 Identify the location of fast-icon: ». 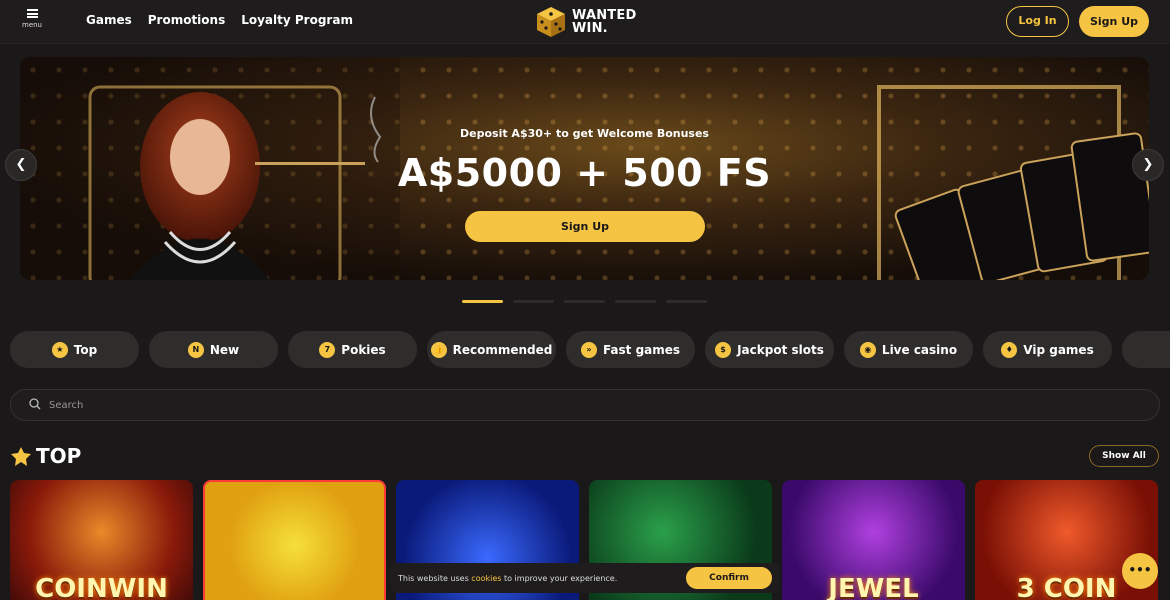
(588, 349).